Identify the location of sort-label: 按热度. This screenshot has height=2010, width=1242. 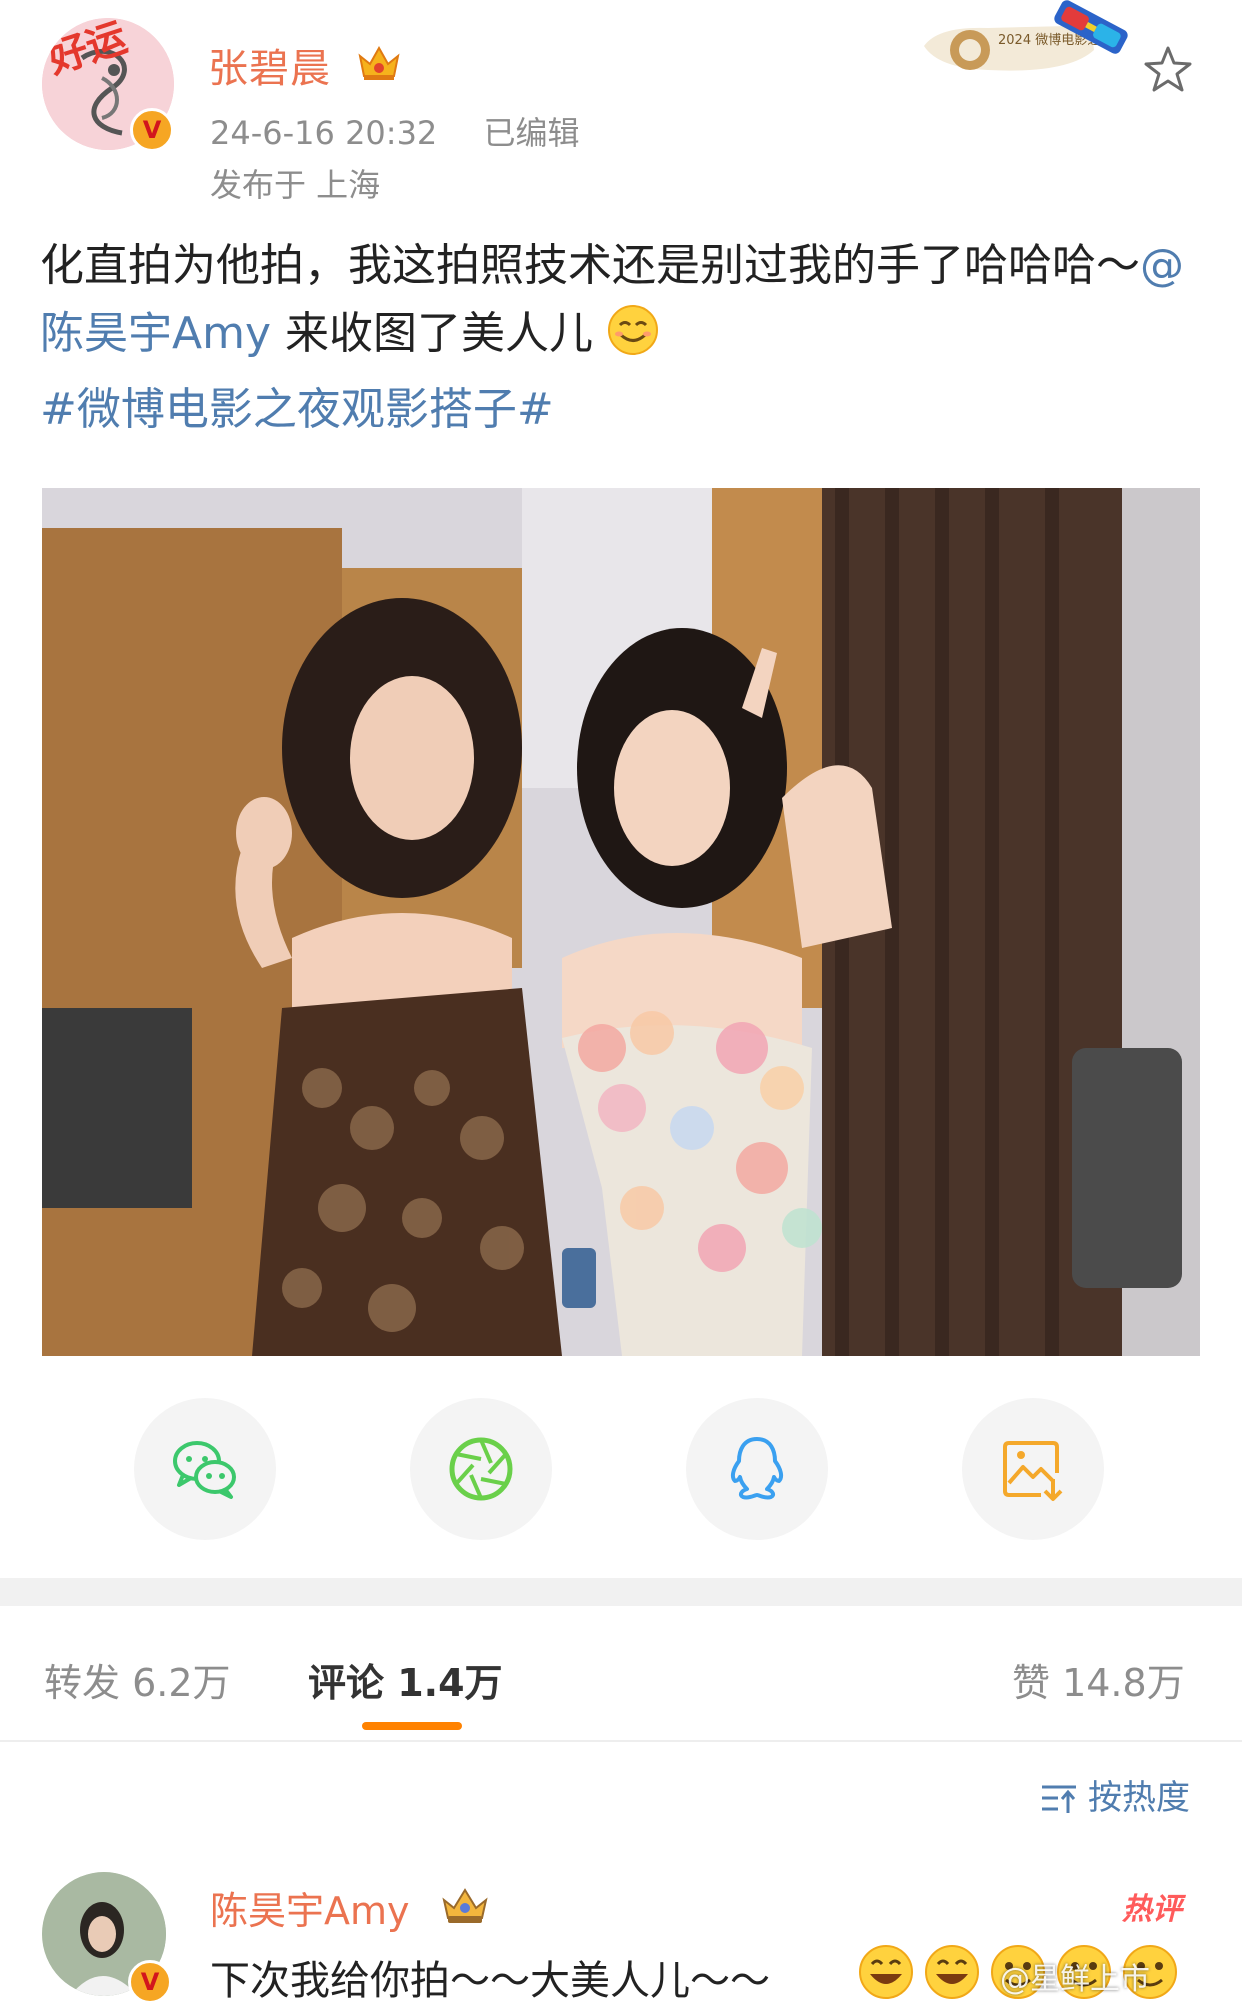
(1139, 1798).